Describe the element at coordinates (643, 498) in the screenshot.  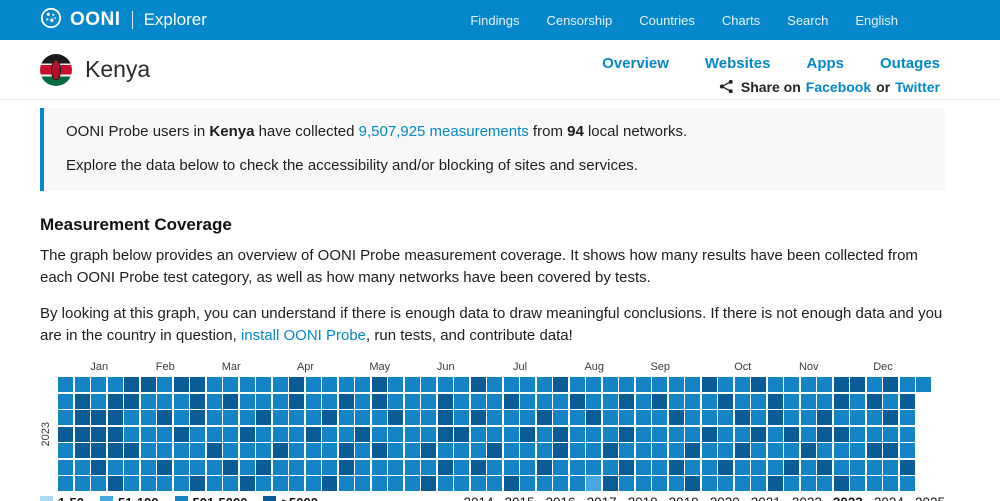
I see `year-option-2018: 2018` at that location.